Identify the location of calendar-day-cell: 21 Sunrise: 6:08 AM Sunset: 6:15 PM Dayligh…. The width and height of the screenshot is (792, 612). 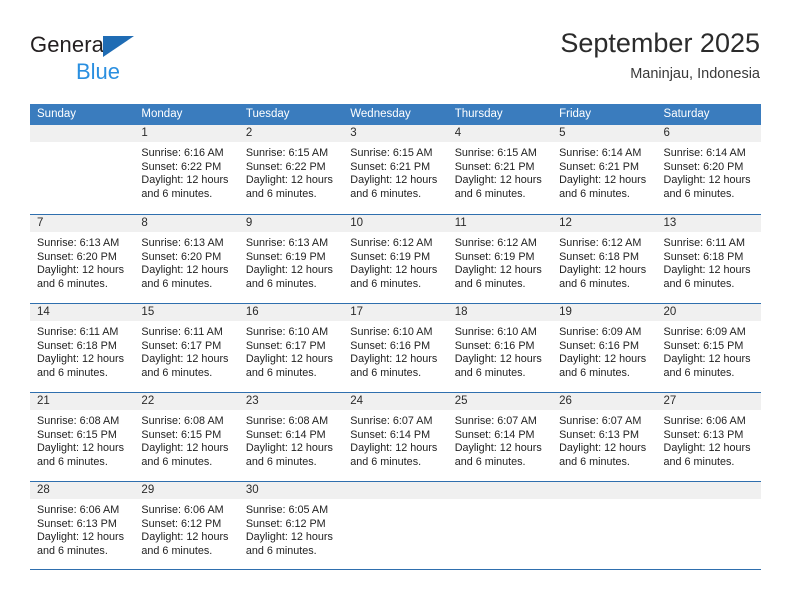
(82, 437).